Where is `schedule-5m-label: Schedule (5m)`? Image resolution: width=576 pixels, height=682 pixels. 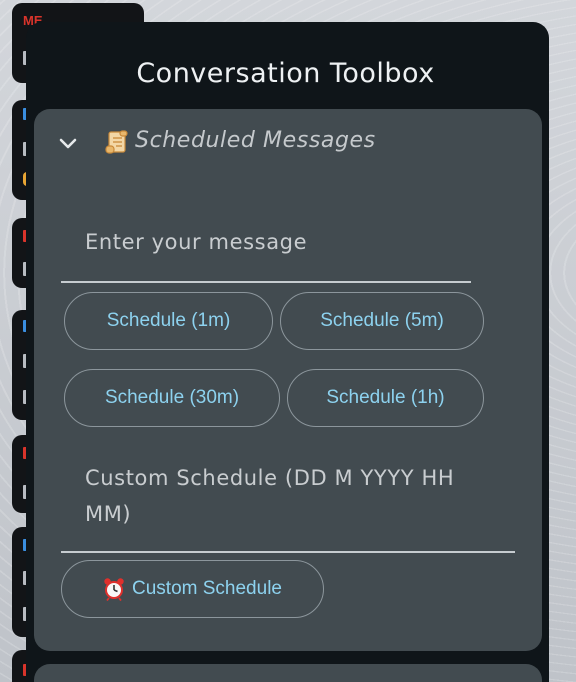
schedule-5m-label: Schedule (5m) is located at coordinates (382, 320).